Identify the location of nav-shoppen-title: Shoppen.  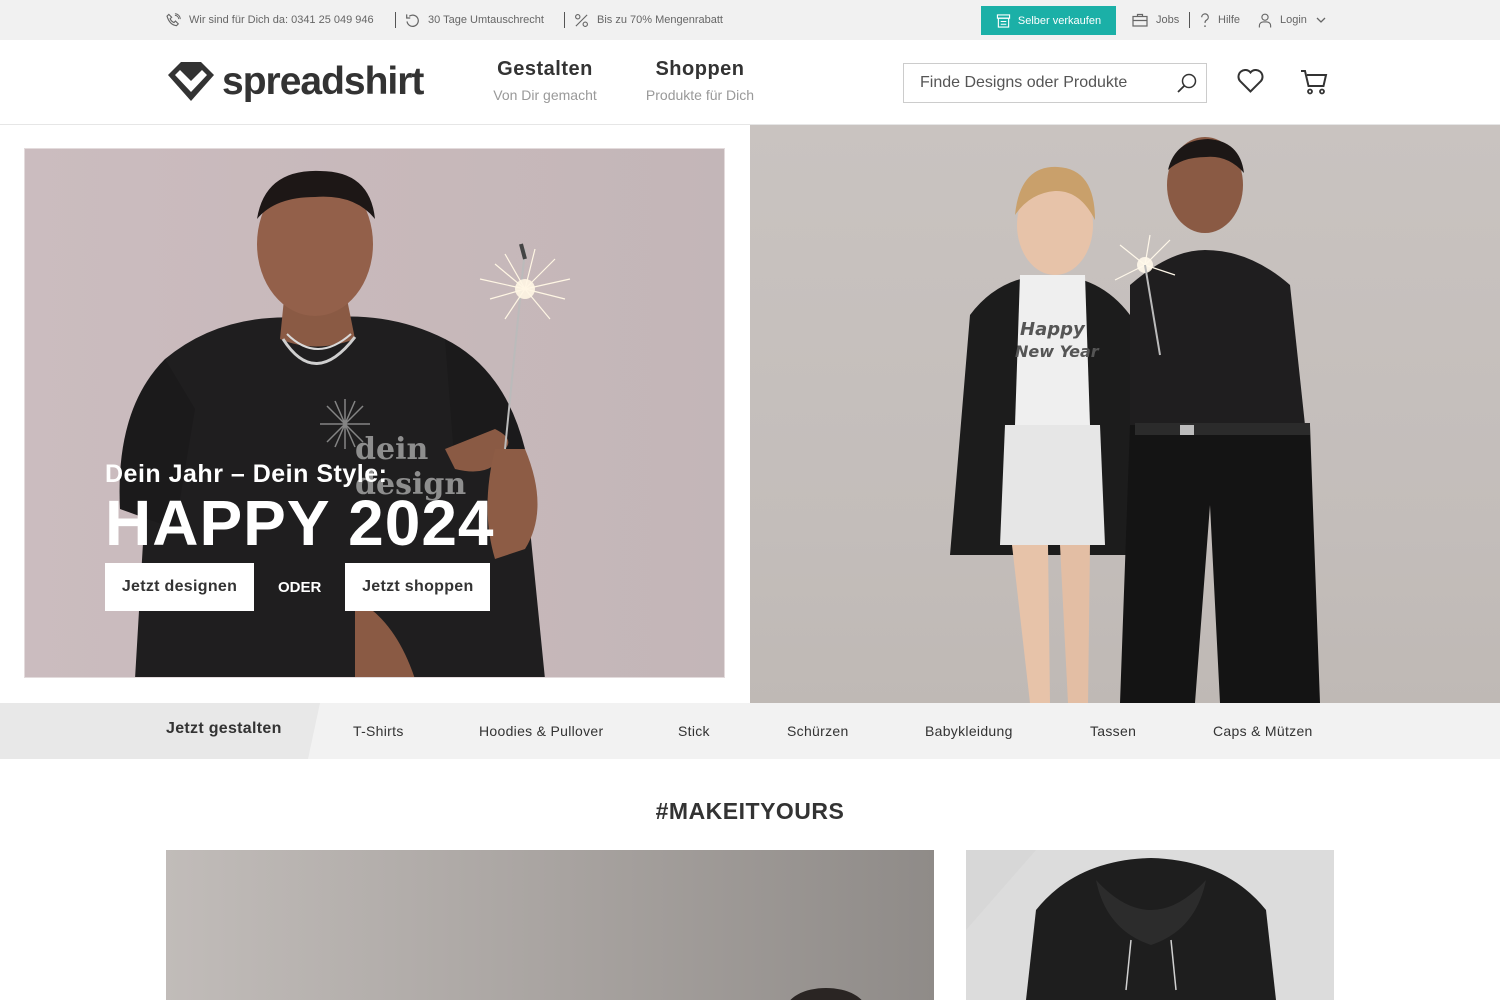
(700, 69).